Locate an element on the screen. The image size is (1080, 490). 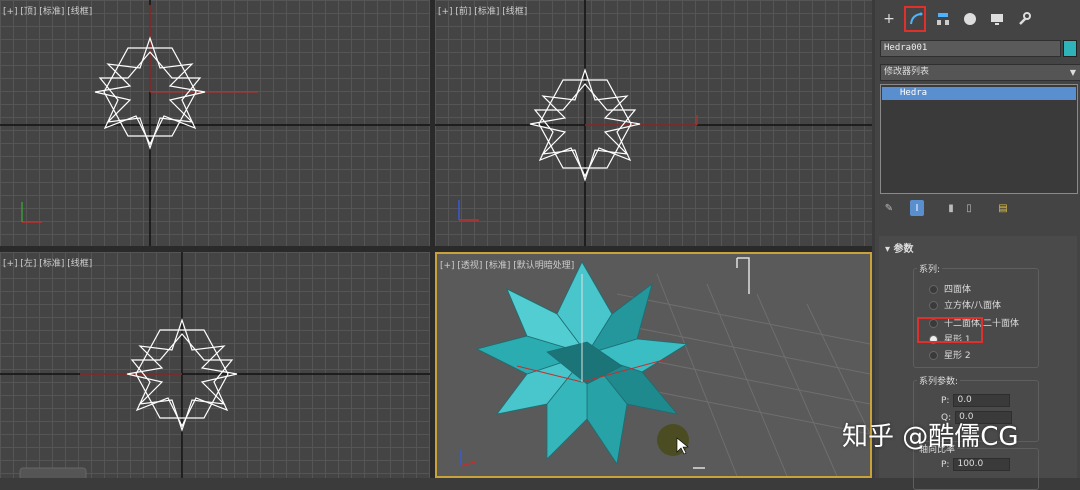
command-panel-tabs: + is located at coordinates (977, 20).